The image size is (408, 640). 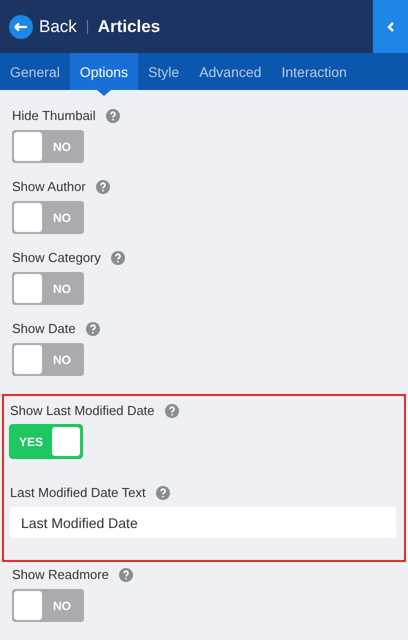 What do you see at coordinates (164, 71) in the screenshot?
I see `tab: Style` at bounding box center [164, 71].